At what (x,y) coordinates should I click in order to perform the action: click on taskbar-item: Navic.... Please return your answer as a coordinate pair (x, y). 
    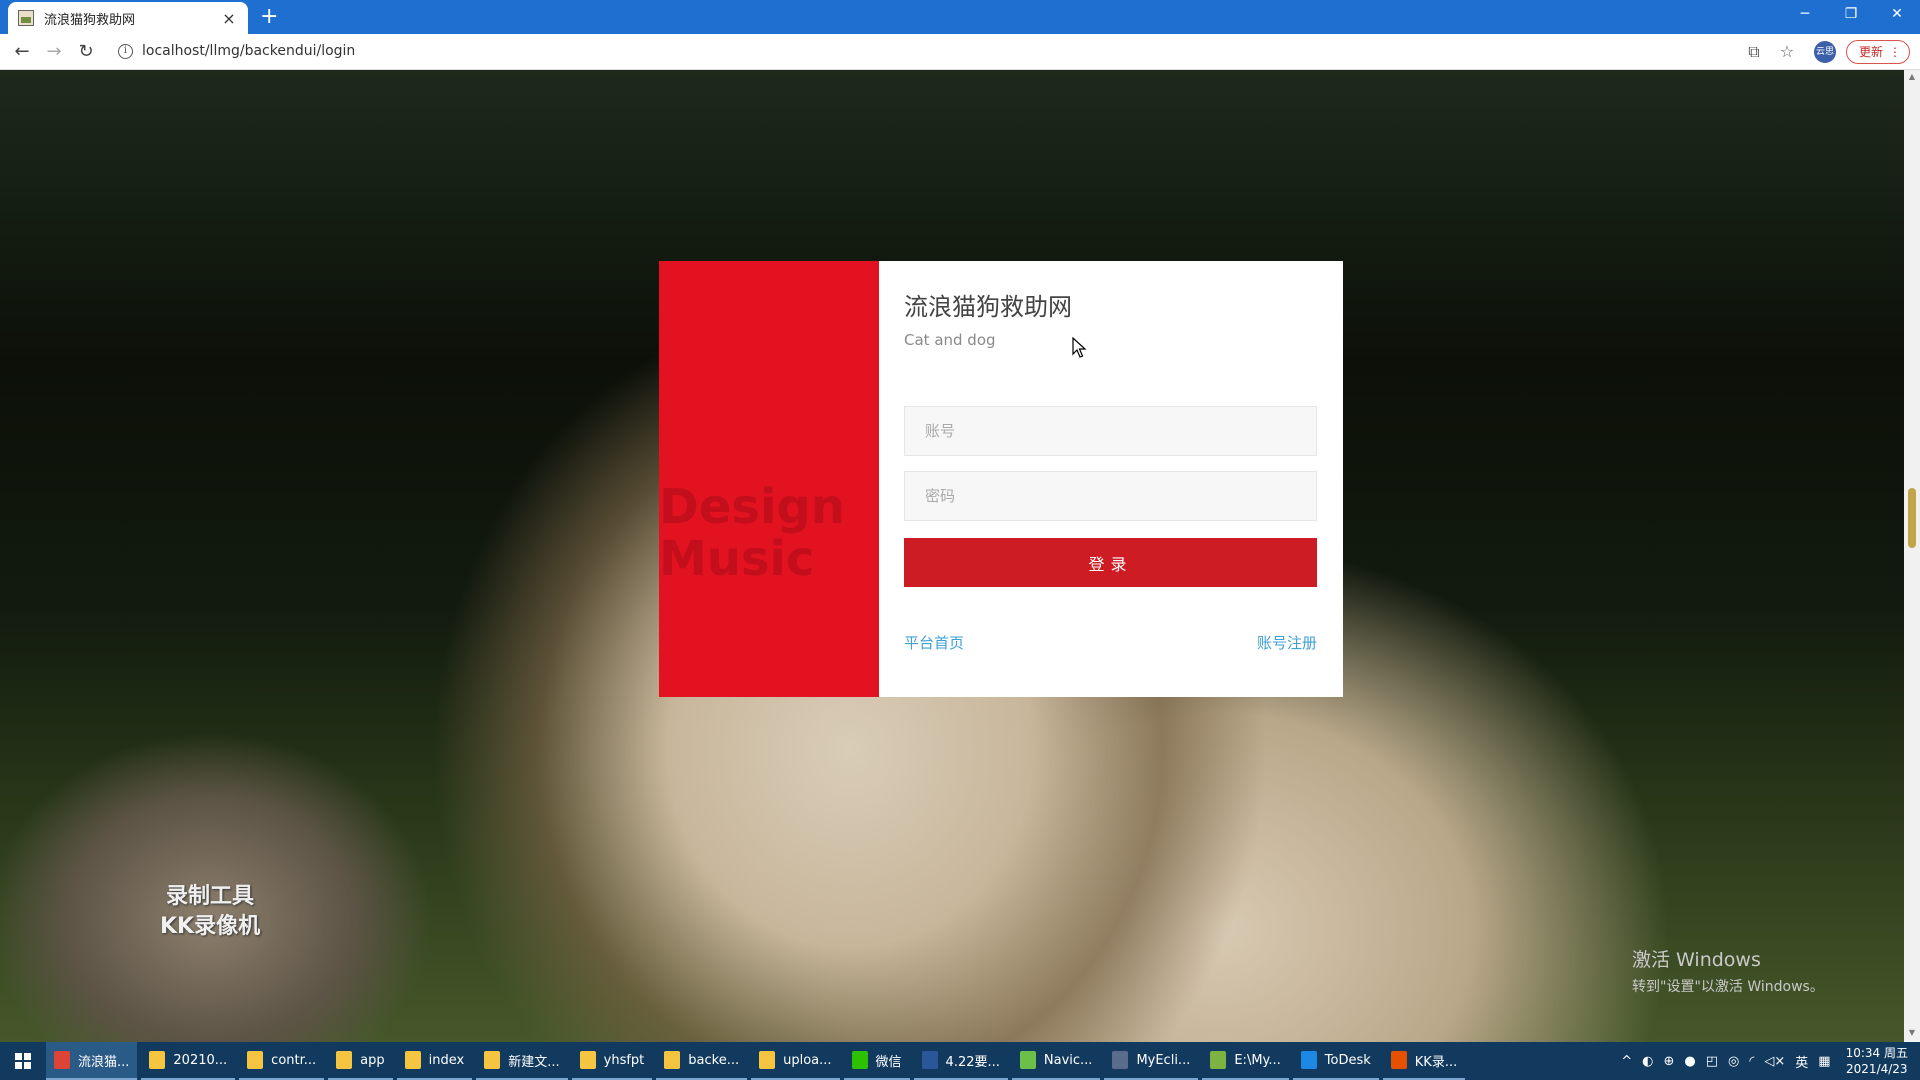
    Looking at the image, I should click on (1056, 1061).